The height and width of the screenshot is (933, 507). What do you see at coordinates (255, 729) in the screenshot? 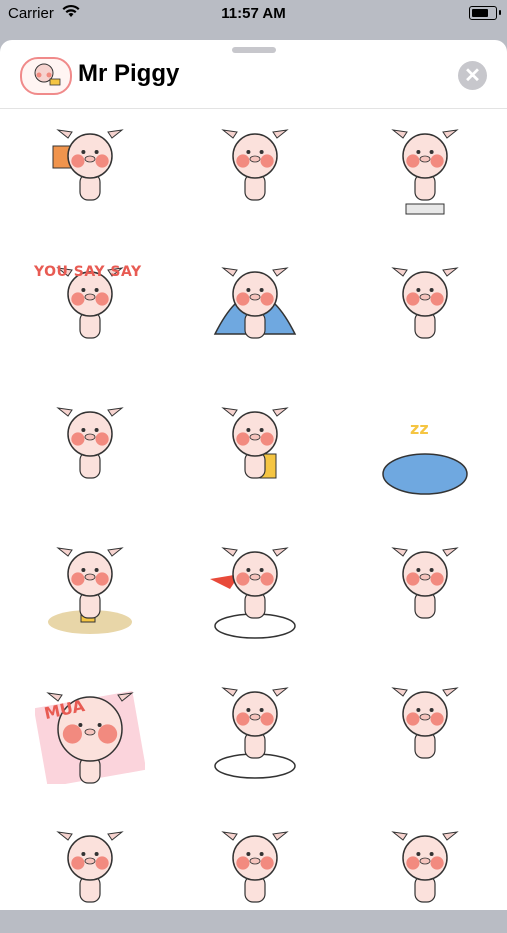
I see `sticker-piggy-on-pillow` at bounding box center [255, 729].